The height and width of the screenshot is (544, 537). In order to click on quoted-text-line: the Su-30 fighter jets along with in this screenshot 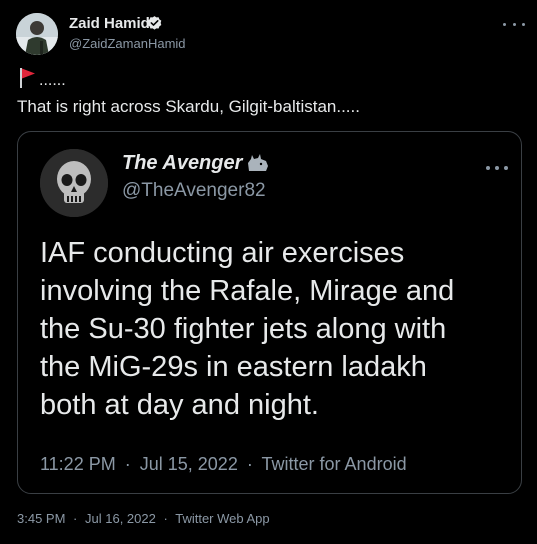, I will do `click(243, 329)`.